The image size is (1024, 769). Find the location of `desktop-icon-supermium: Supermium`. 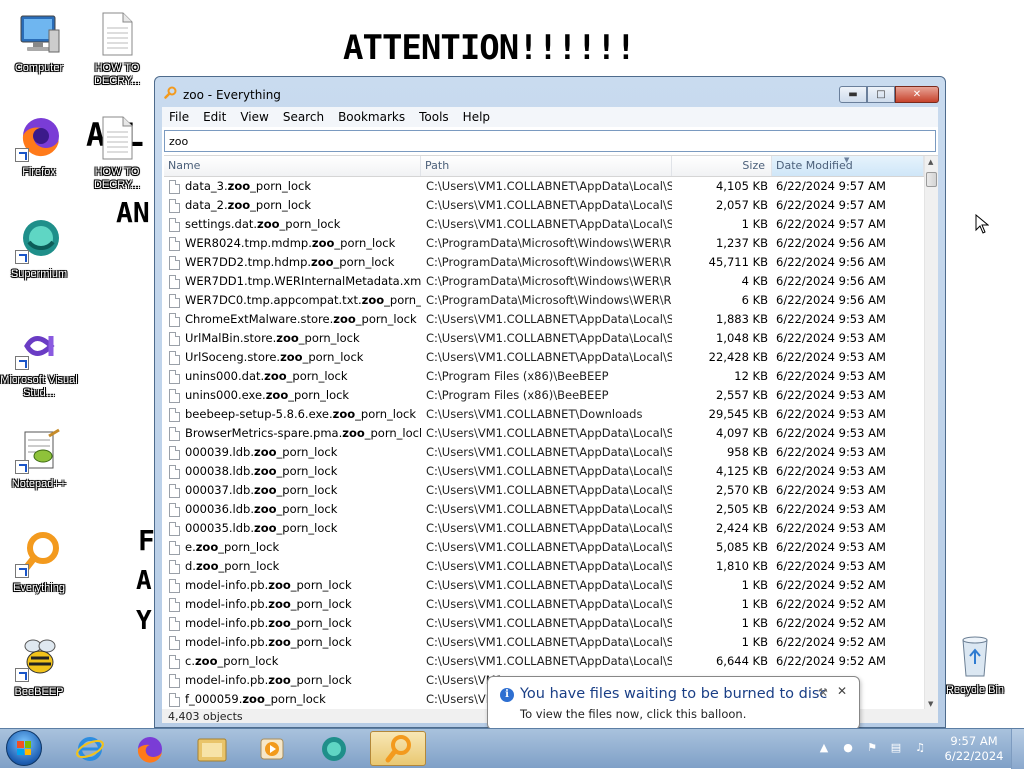

desktop-icon-supermium: Supermium is located at coordinates (39, 248).